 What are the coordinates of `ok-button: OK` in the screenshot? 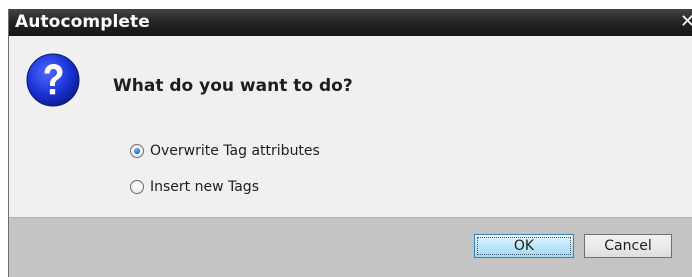 It's located at (524, 246).